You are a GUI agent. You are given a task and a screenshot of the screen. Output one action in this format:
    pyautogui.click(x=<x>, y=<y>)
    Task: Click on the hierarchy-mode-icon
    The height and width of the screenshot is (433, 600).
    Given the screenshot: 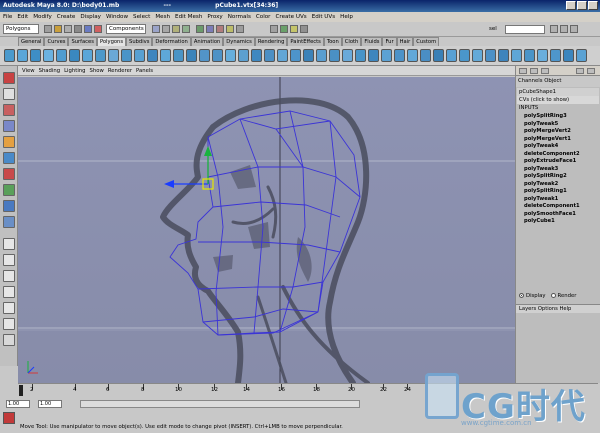 What is the action you would take?
    pyautogui.click(x=88, y=29)
    